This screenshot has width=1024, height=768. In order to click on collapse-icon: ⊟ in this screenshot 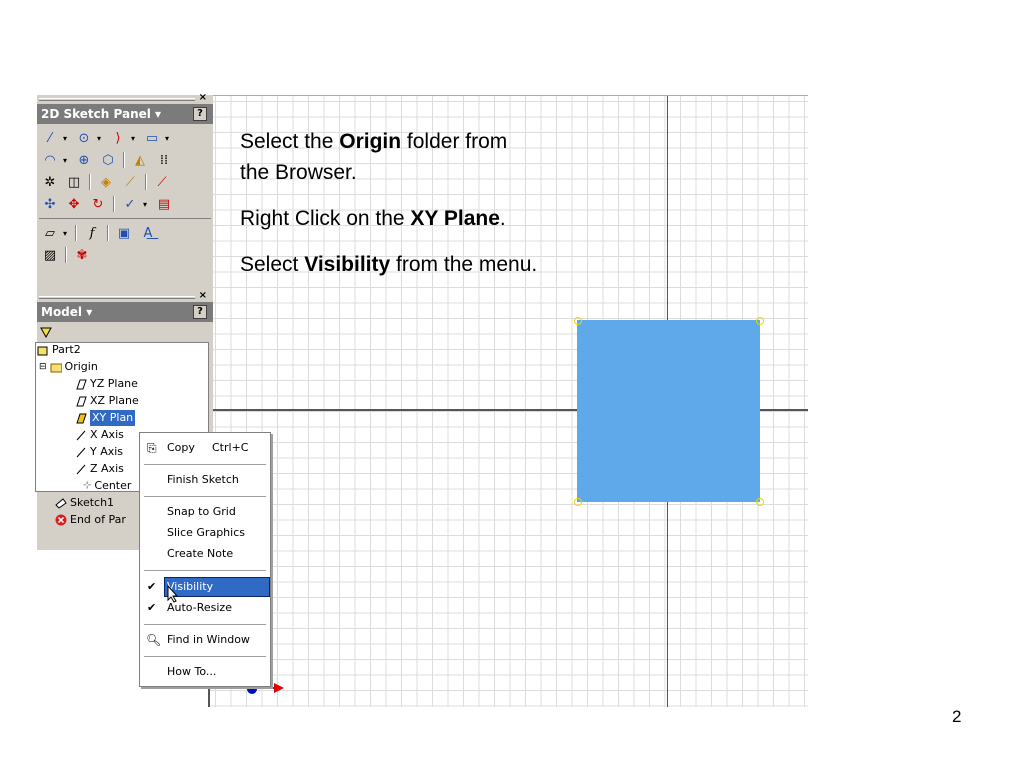, I will do `click(43, 367)`.